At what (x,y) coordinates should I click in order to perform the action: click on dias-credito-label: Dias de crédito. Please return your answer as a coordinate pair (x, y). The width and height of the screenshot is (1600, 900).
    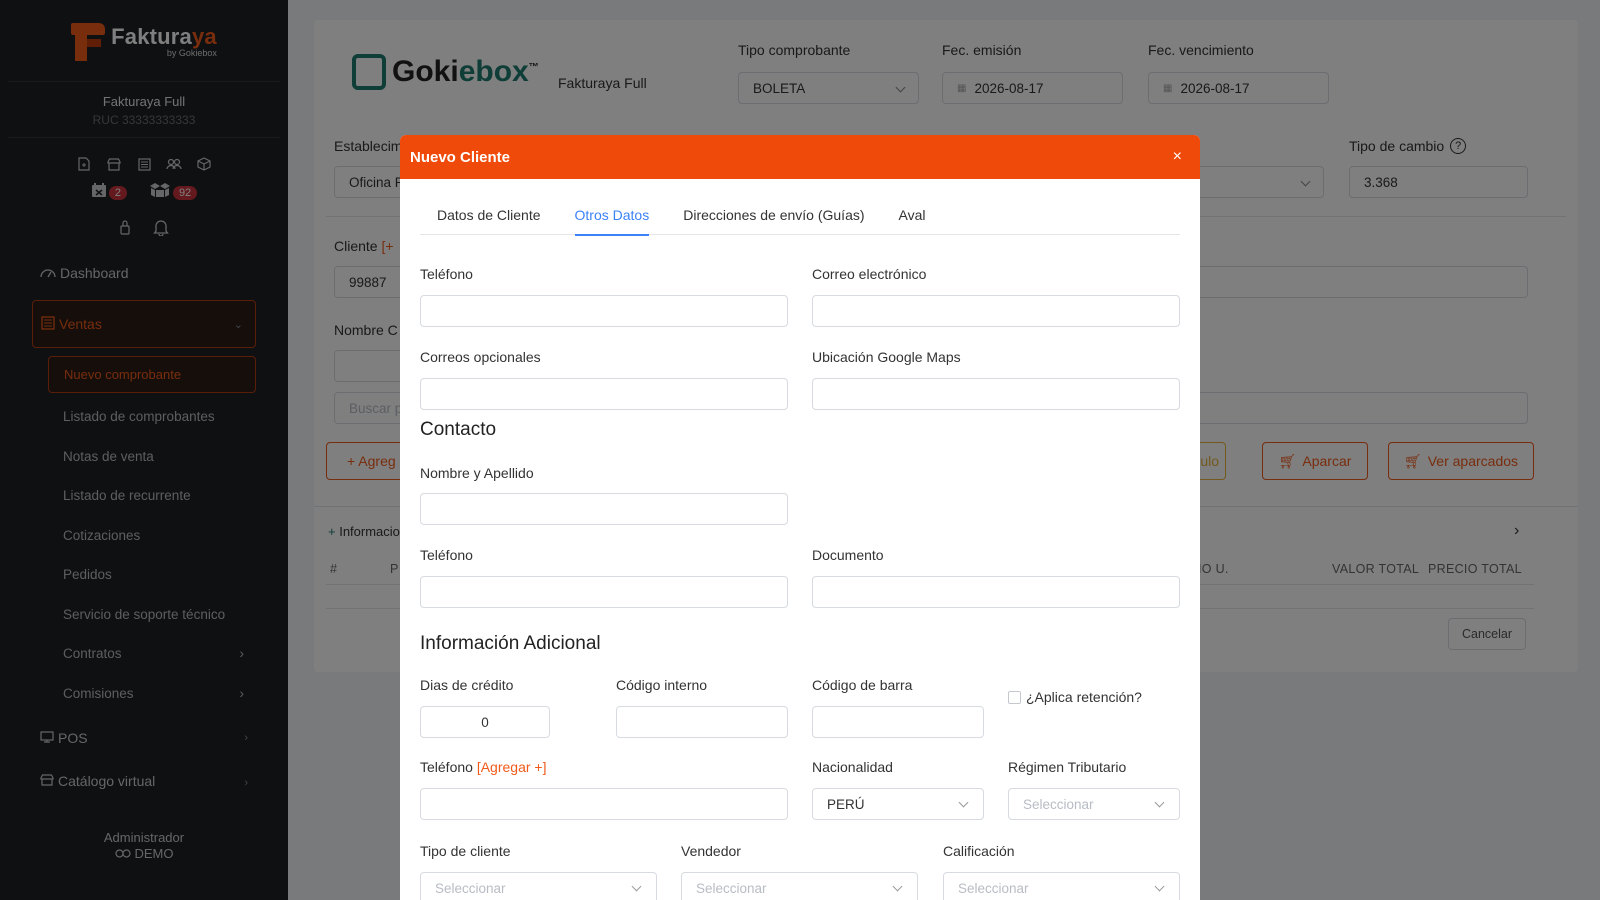
    Looking at the image, I should click on (467, 685).